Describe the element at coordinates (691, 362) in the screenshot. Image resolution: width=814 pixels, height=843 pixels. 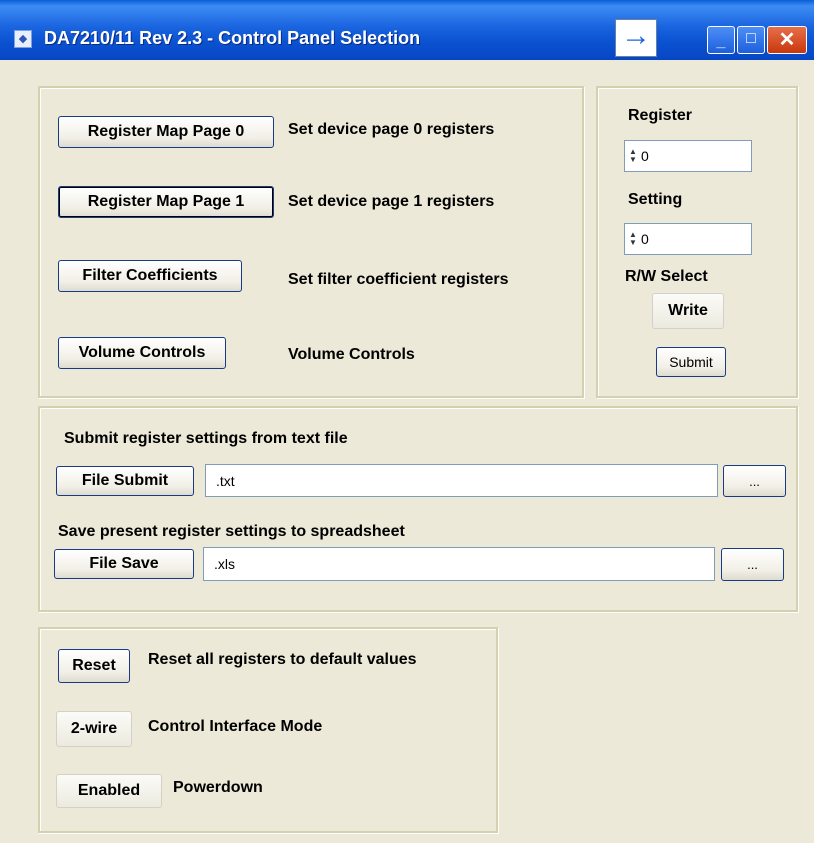
I see `submit-button: Submit` at that location.